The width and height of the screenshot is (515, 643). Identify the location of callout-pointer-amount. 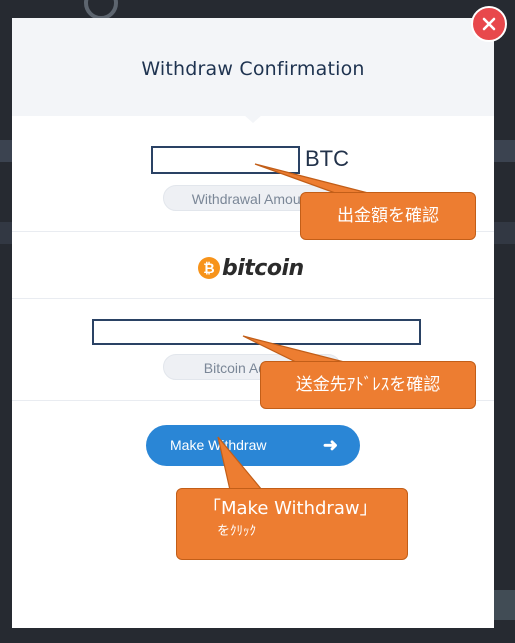
(313, 179).